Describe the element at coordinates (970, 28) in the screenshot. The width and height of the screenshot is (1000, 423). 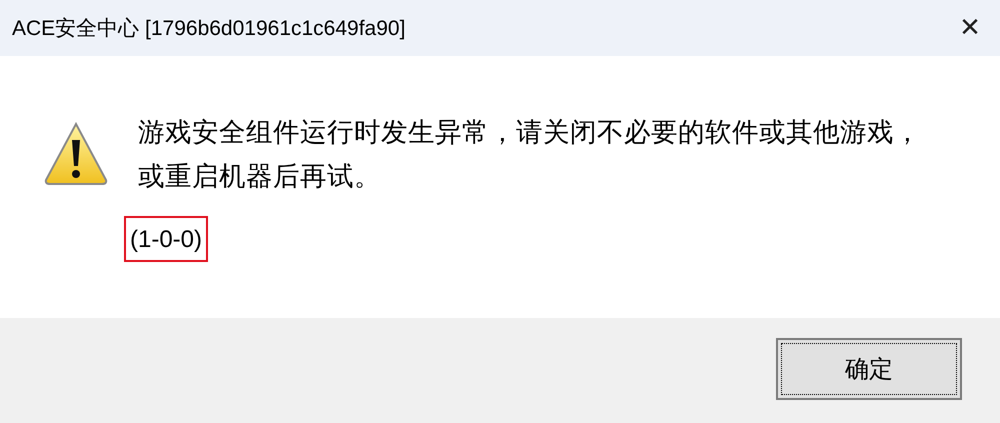
I see `close-button: ✕` at that location.